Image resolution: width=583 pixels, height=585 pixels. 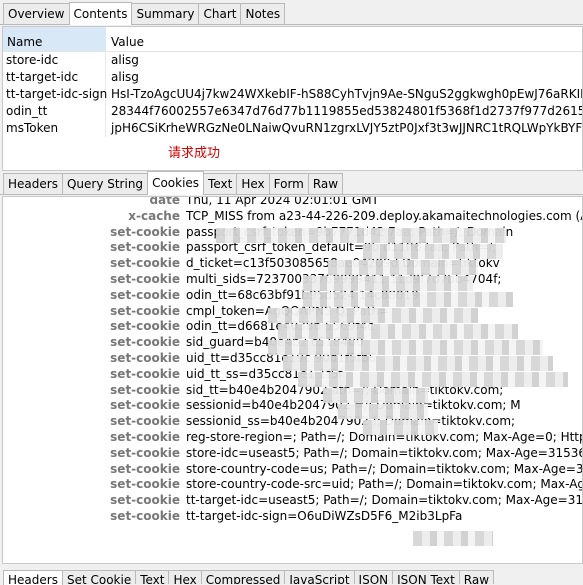 What do you see at coordinates (282, 201) in the screenshot?
I see `header-value: Thu, 11 Apr 2024 02:01:01 GMT` at bounding box center [282, 201].